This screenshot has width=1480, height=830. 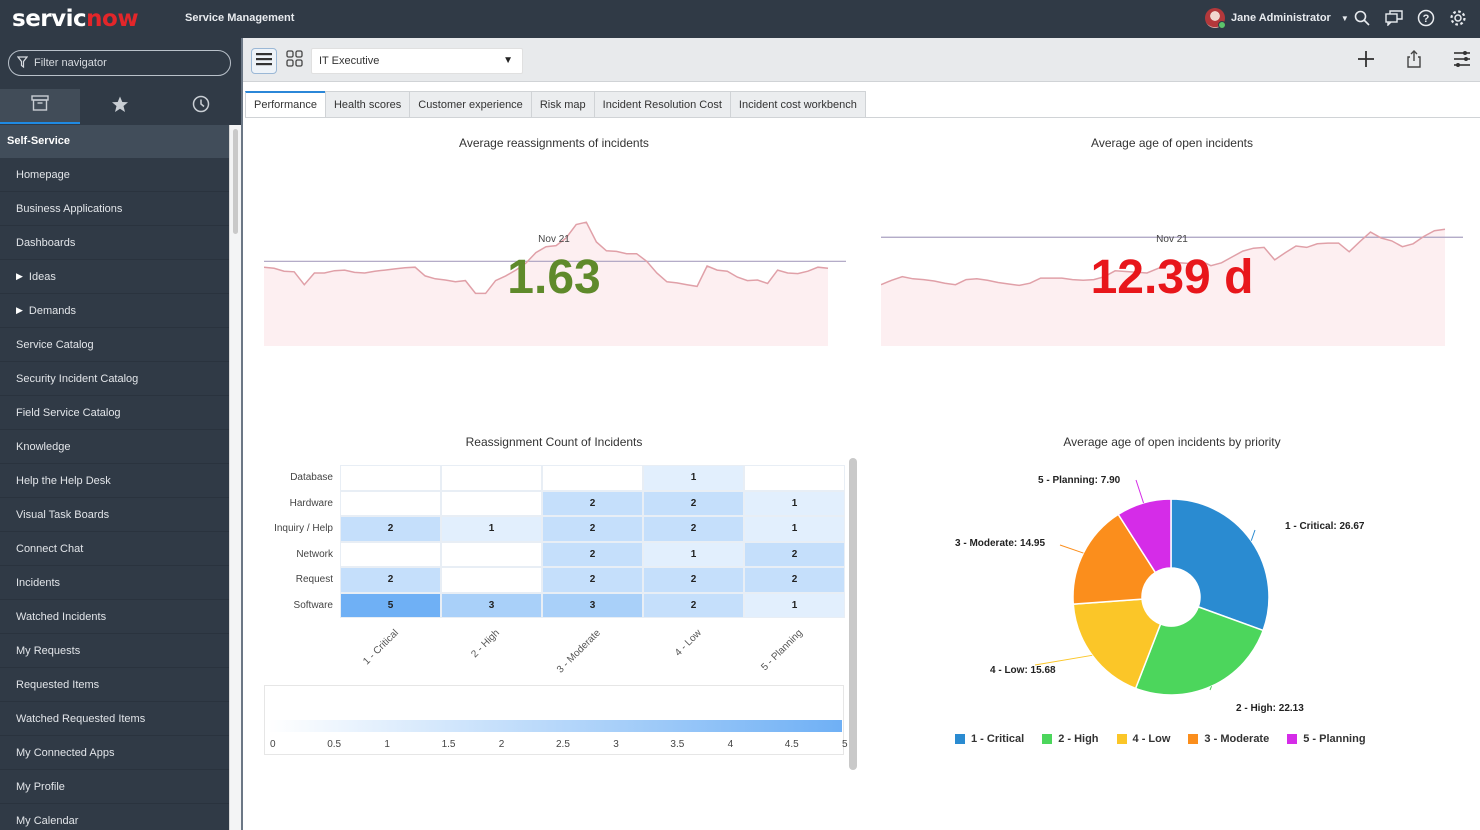 I want to click on sidebar-item-my-profile: My Profile, so click(x=114, y=787).